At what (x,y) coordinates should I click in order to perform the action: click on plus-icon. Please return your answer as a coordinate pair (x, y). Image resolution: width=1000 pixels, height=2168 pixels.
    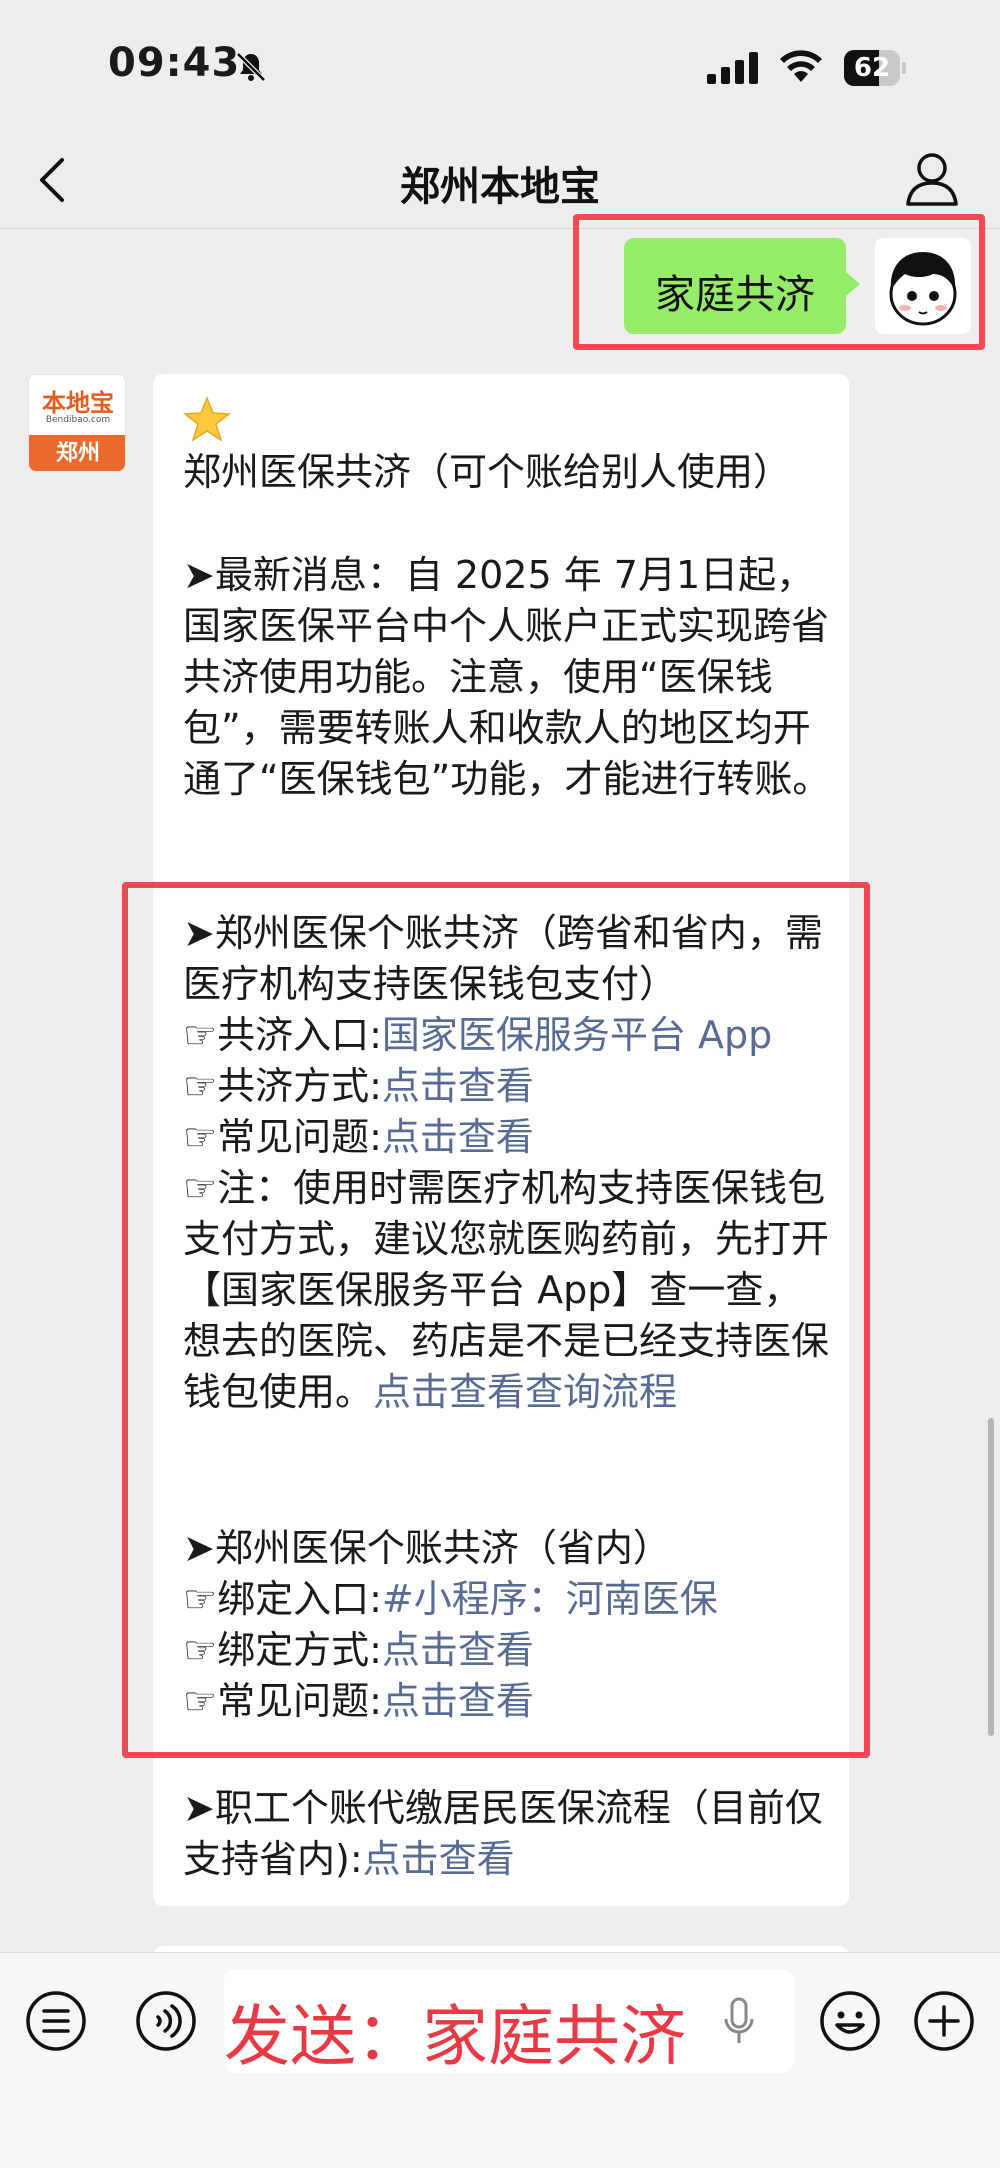
    Looking at the image, I should click on (944, 2021).